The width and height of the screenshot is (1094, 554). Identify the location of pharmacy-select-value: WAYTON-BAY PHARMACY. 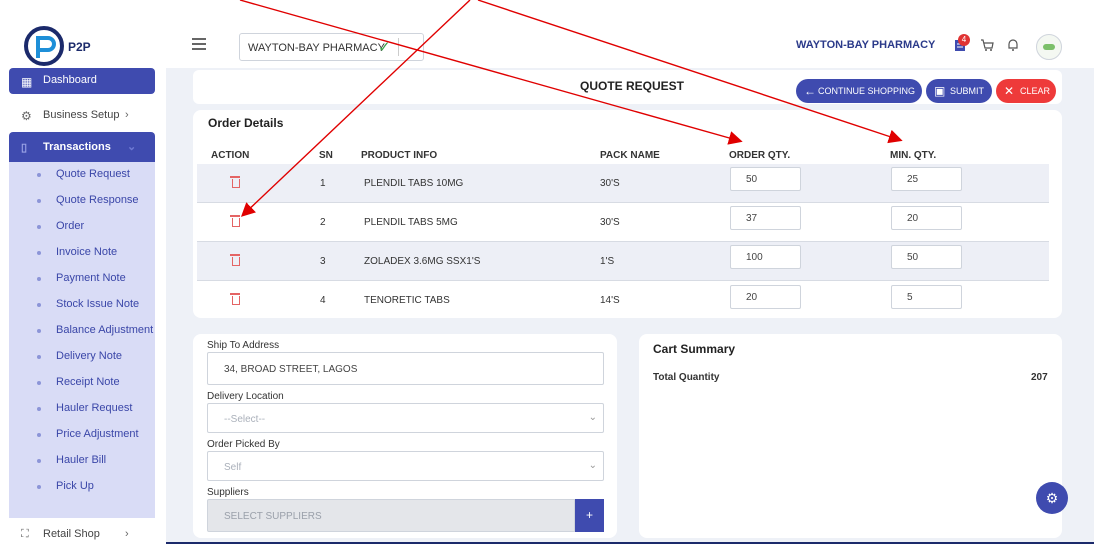
(316, 48).